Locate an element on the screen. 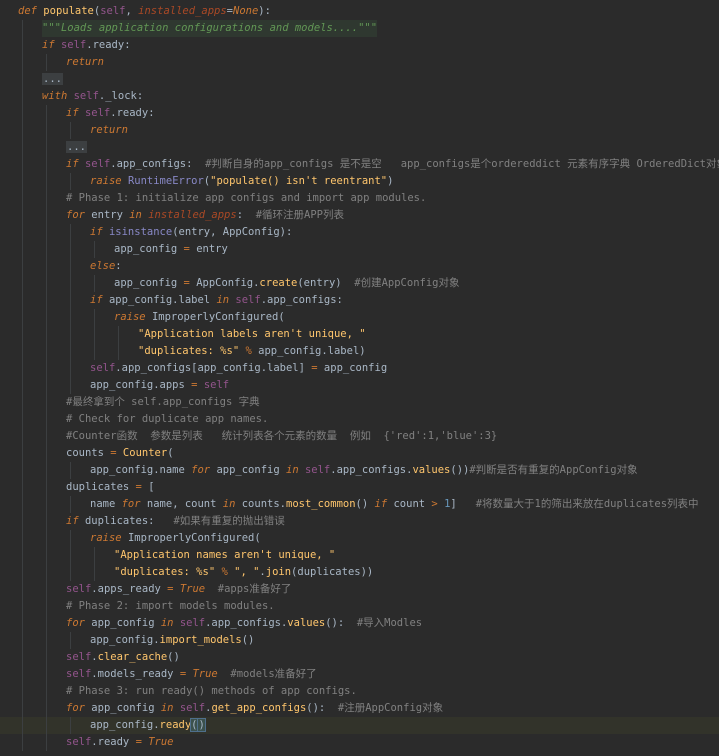  code-line: def populate(self, installed_apps=None): is located at coordinates (359, 11).